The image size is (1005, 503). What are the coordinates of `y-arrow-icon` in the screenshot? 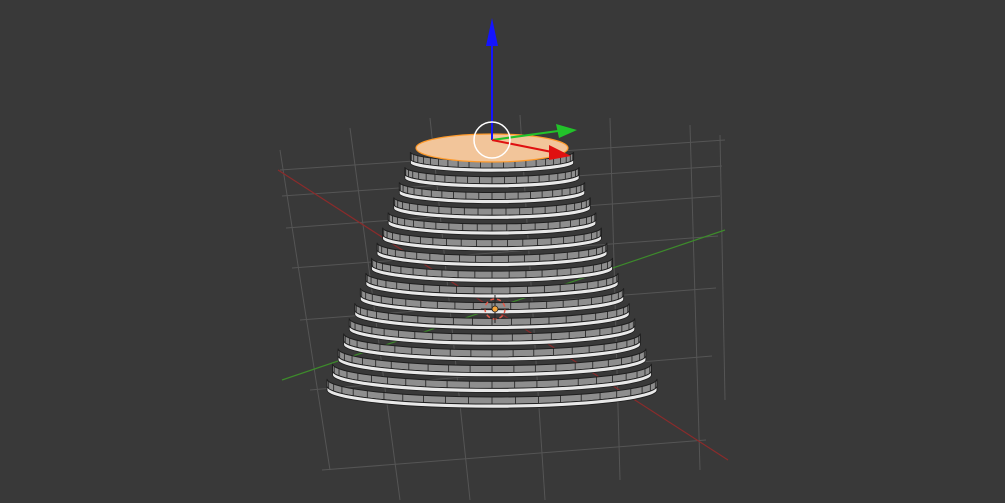 It's located at (566, 131).